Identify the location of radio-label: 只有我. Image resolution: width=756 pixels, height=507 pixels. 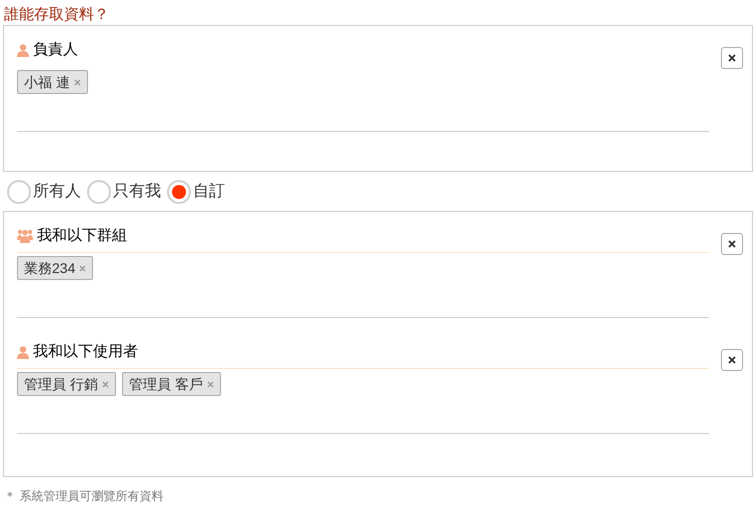
(137, 192).